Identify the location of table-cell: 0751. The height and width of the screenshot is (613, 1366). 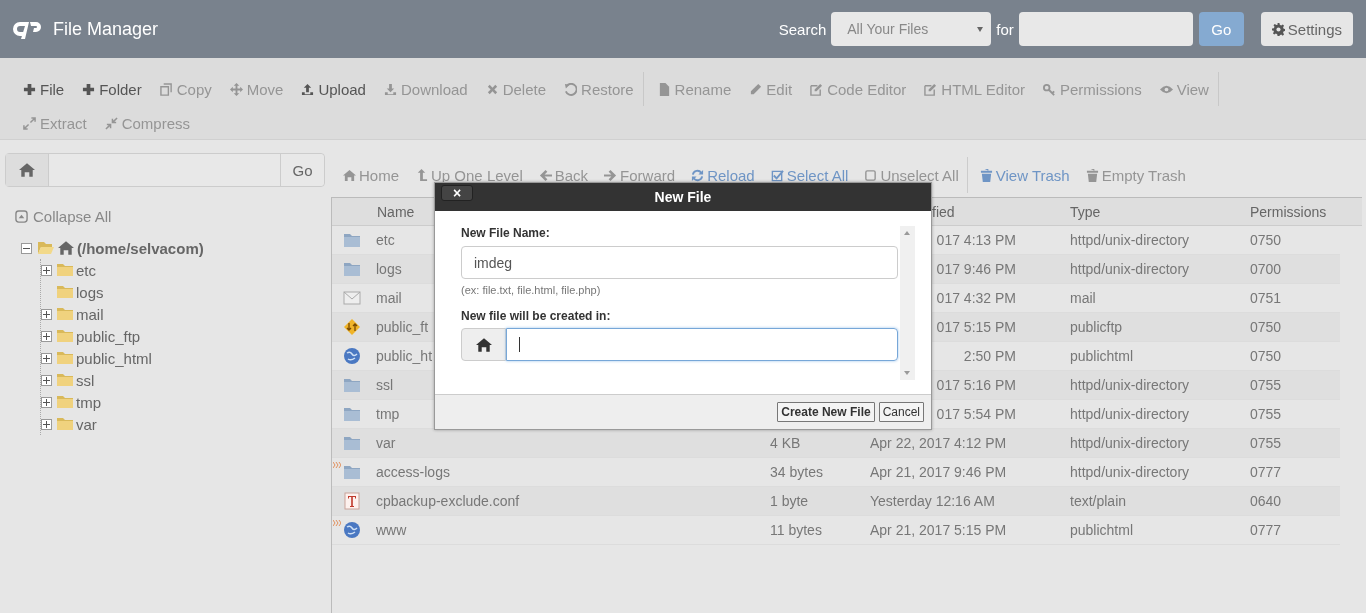
(1266, 298).